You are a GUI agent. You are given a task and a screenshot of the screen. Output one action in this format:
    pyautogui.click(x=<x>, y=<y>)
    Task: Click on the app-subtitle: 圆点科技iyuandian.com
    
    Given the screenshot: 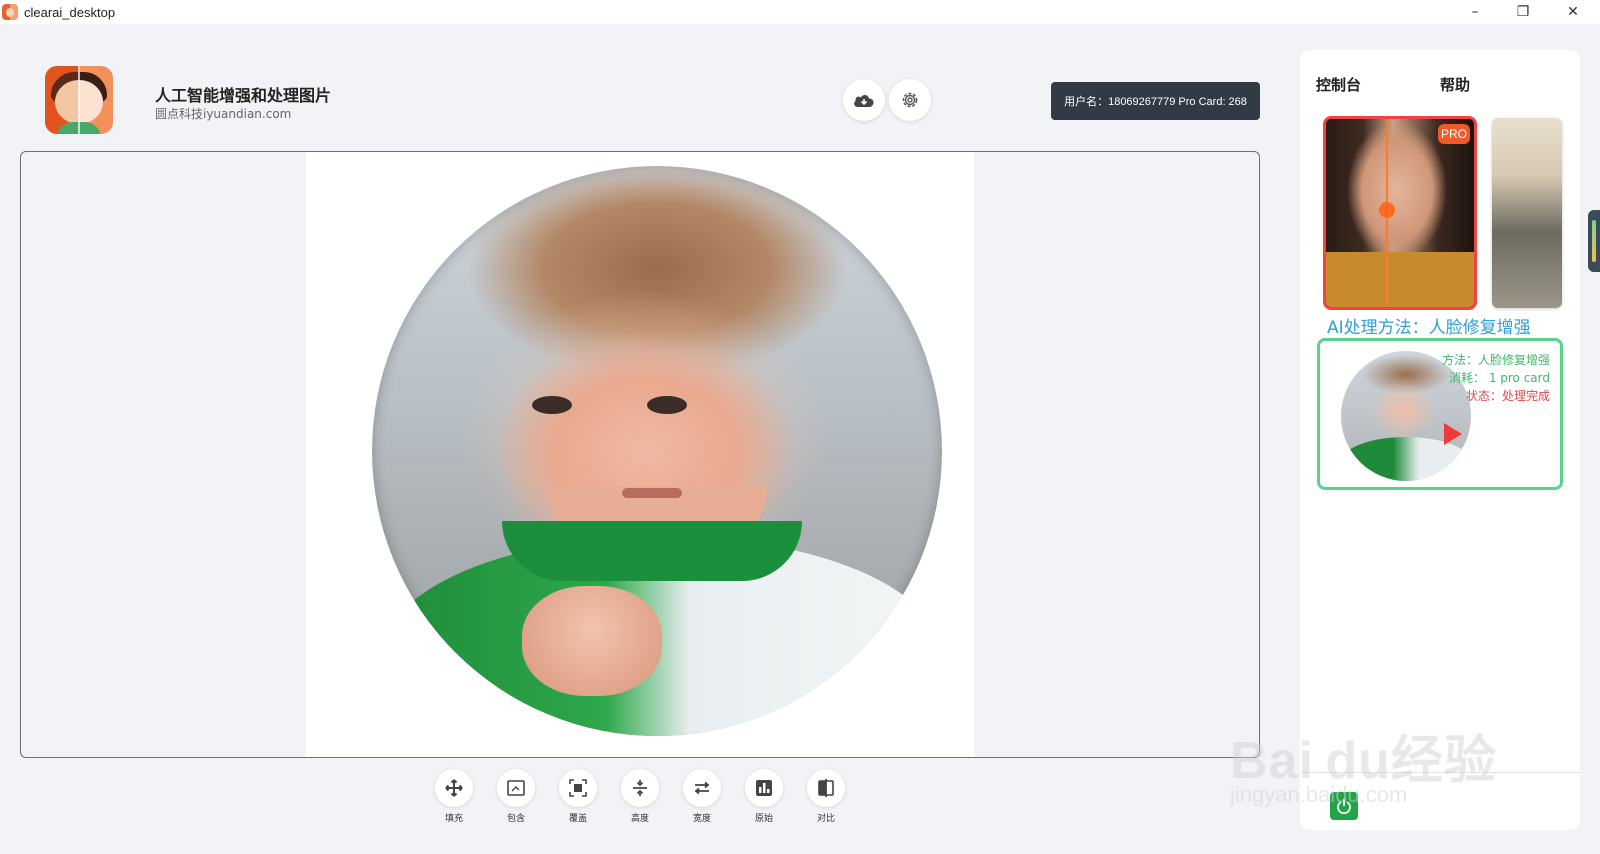 What is the action you would take?
    pyautogui.click(x=223, y=114)
    